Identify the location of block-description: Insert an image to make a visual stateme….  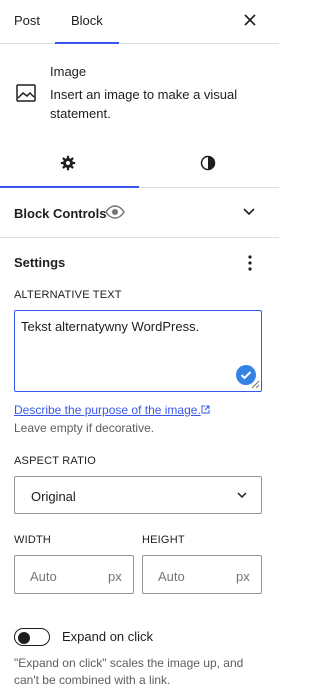
(144, 104).